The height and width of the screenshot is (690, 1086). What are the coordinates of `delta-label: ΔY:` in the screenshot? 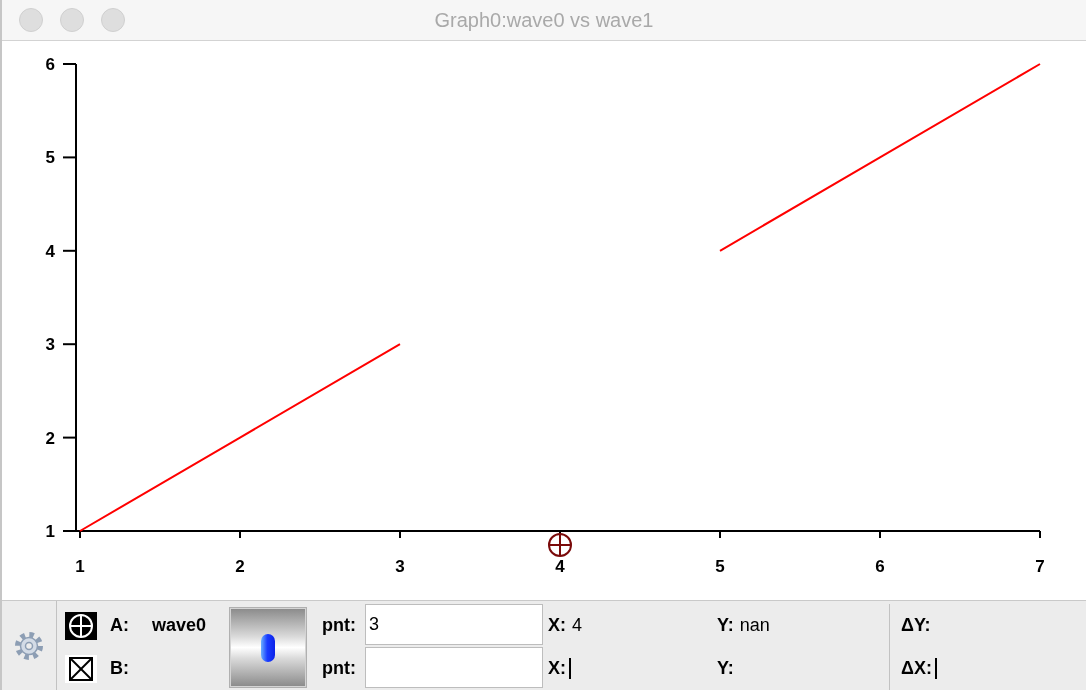 It's located at (916, 625).